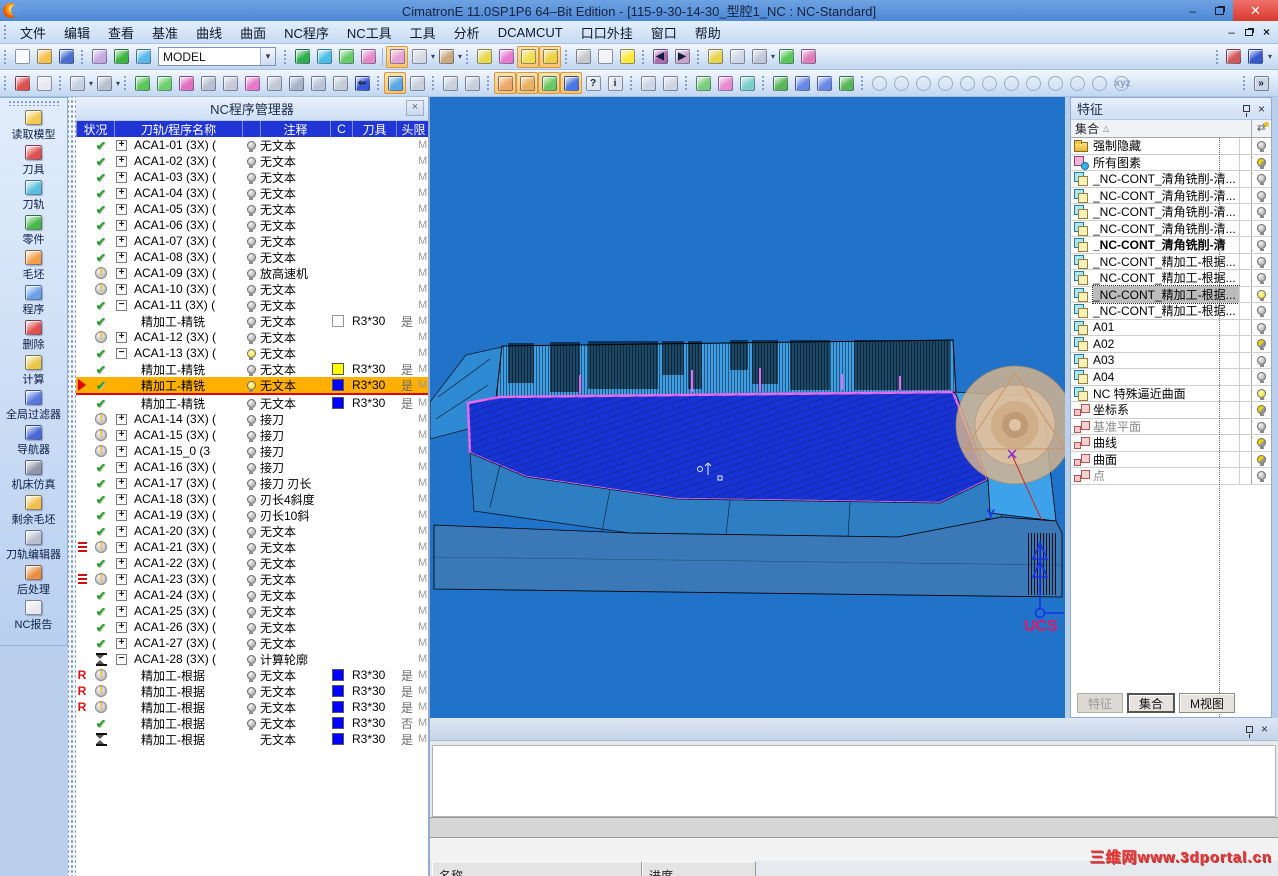 Image resolution: width=1278 pixels, height=876 pixels. I want to click on toolpath-name: ACA1-26 (3X) (, so click(188, 627).